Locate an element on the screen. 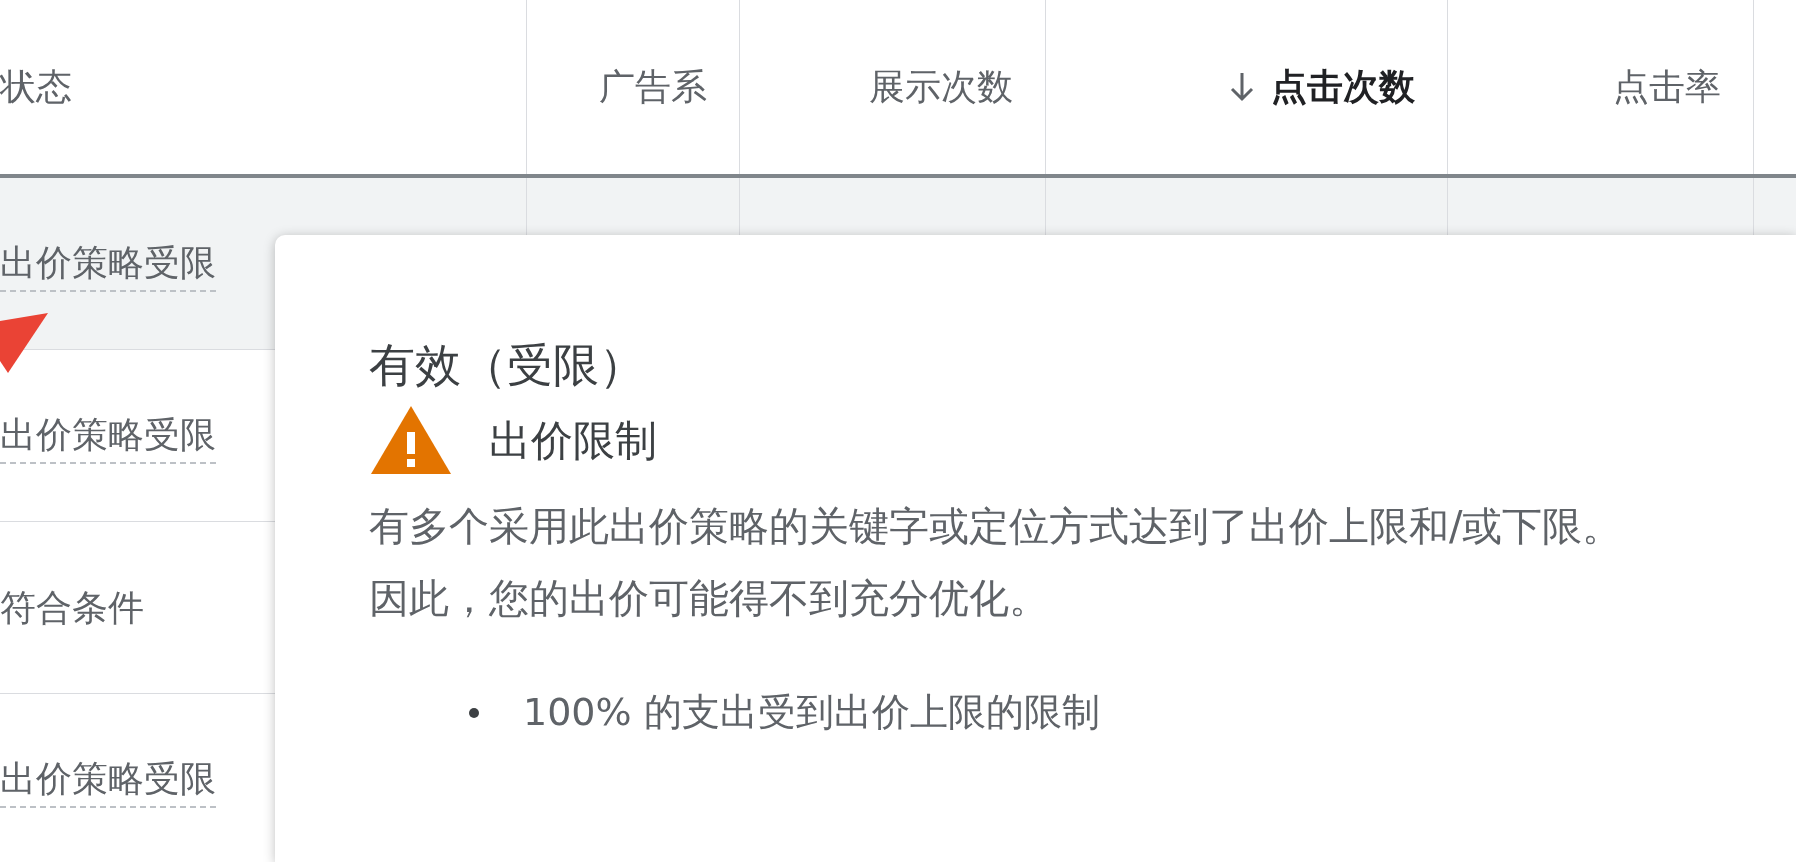 The height and width of the screenshot is (862, 1796). column-header: 点击次数 is located at coordinates (1343, 87).